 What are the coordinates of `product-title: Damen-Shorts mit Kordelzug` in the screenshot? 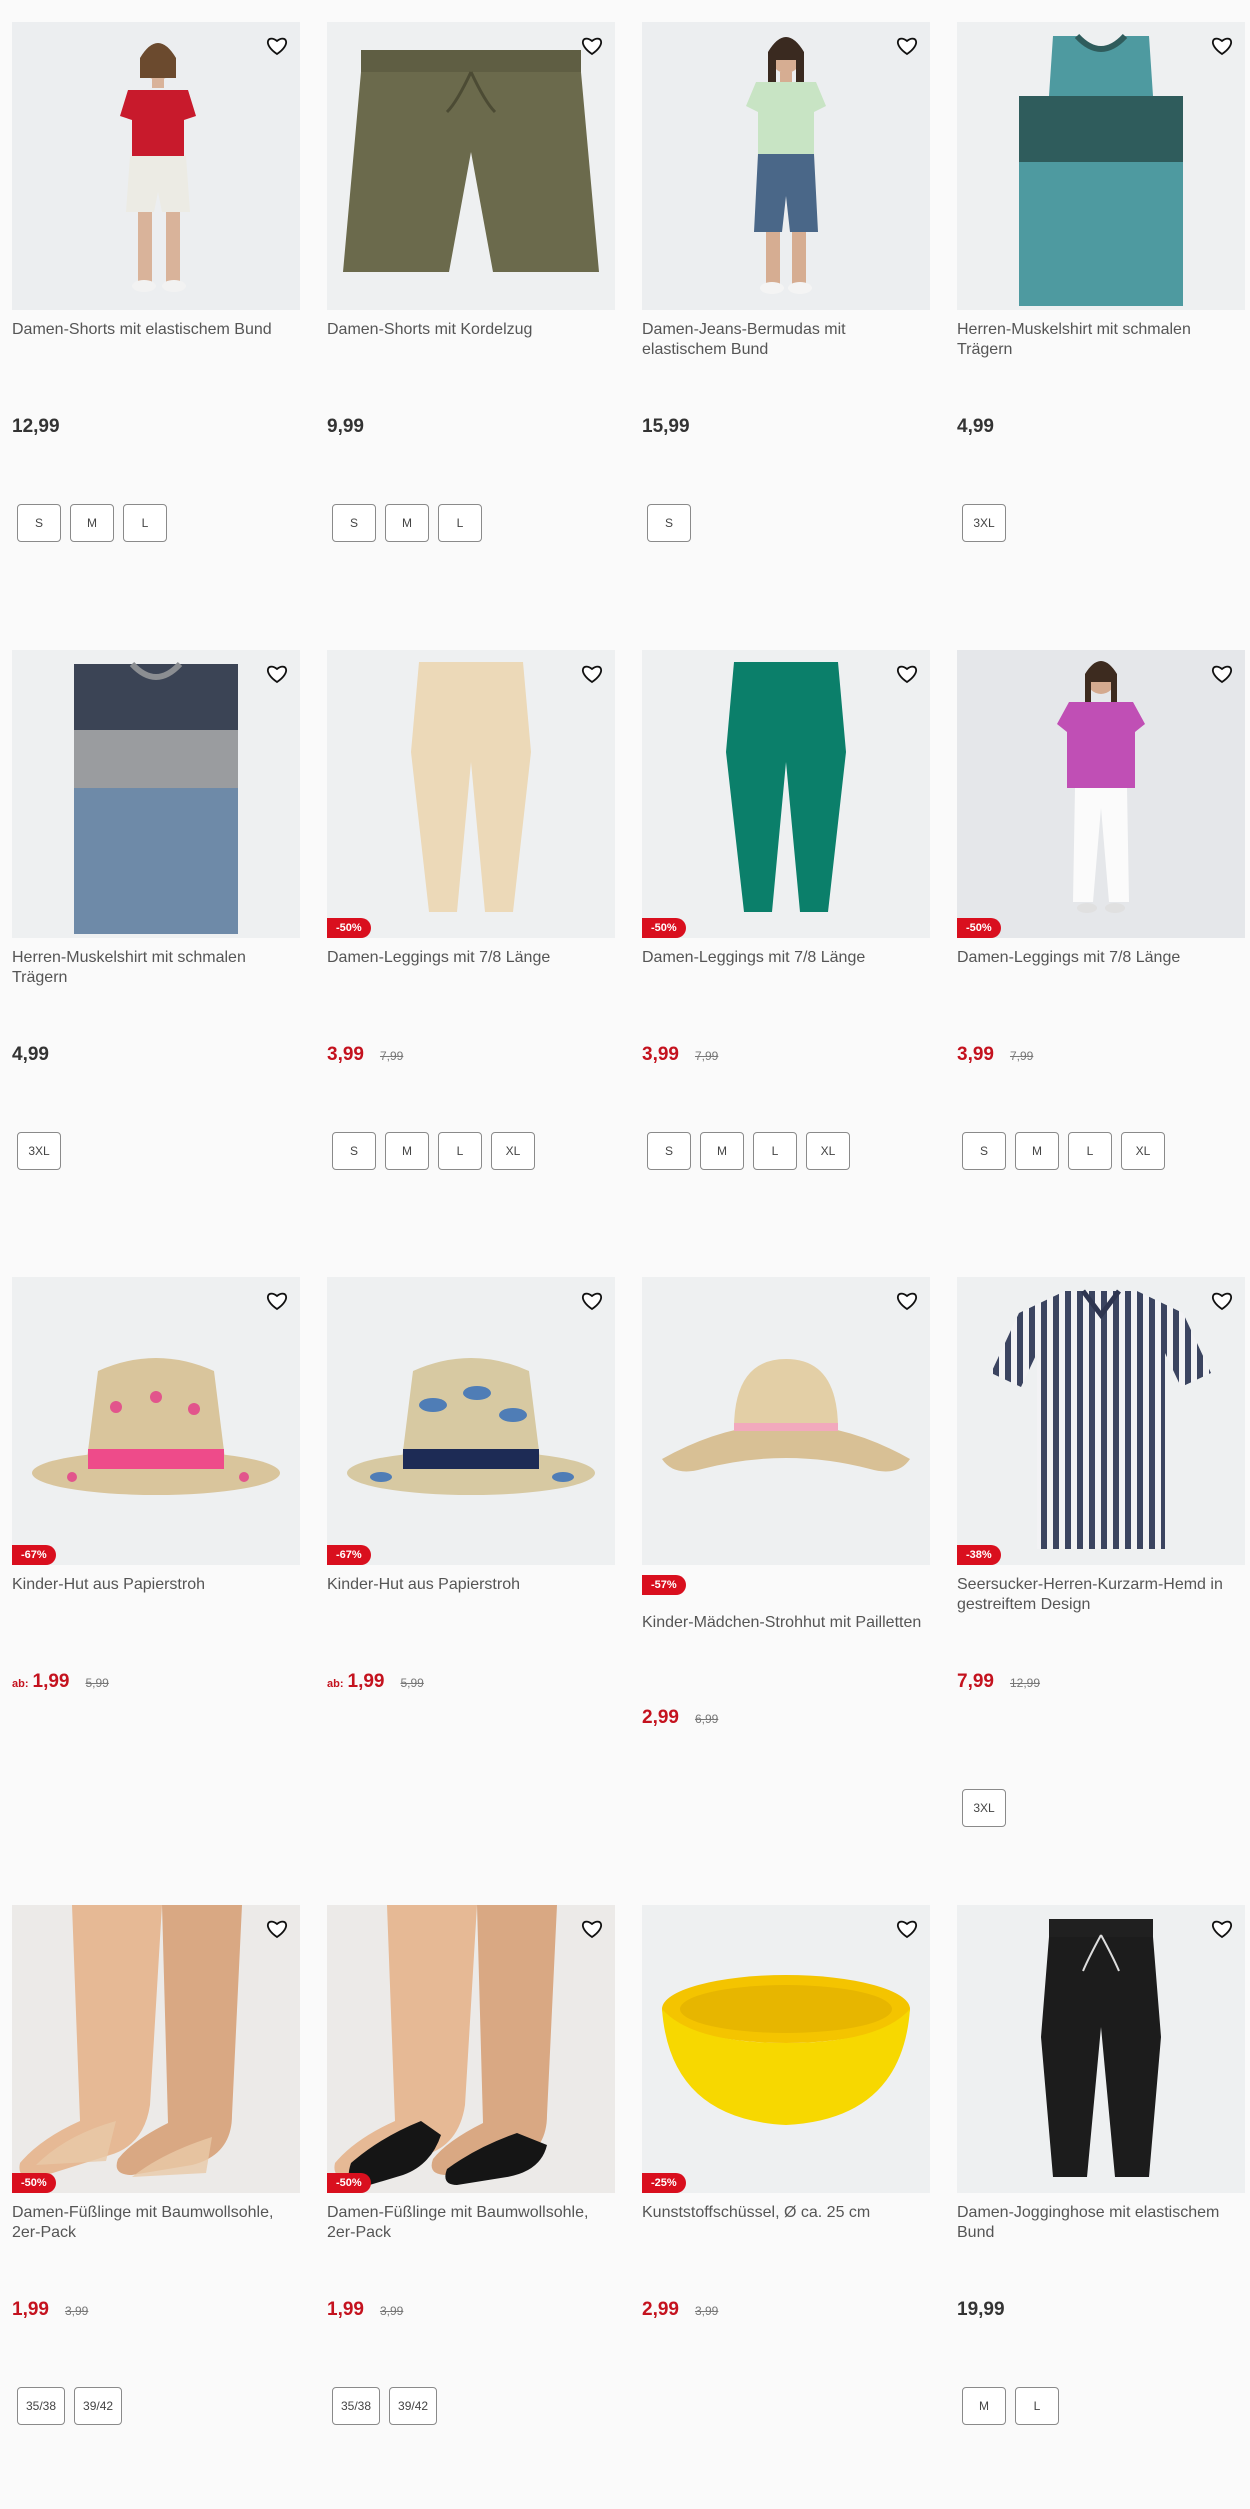 It's located at (471, 330).